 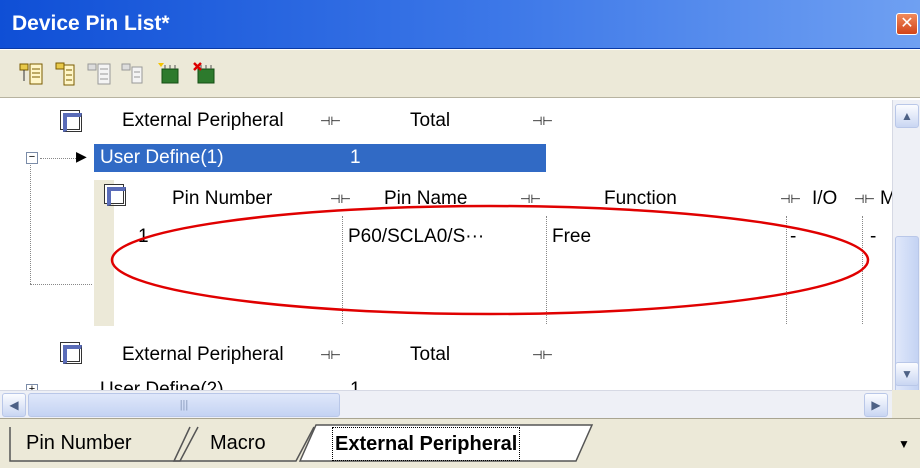 I want to click on expand-all-button, so click(x=32, y=74).